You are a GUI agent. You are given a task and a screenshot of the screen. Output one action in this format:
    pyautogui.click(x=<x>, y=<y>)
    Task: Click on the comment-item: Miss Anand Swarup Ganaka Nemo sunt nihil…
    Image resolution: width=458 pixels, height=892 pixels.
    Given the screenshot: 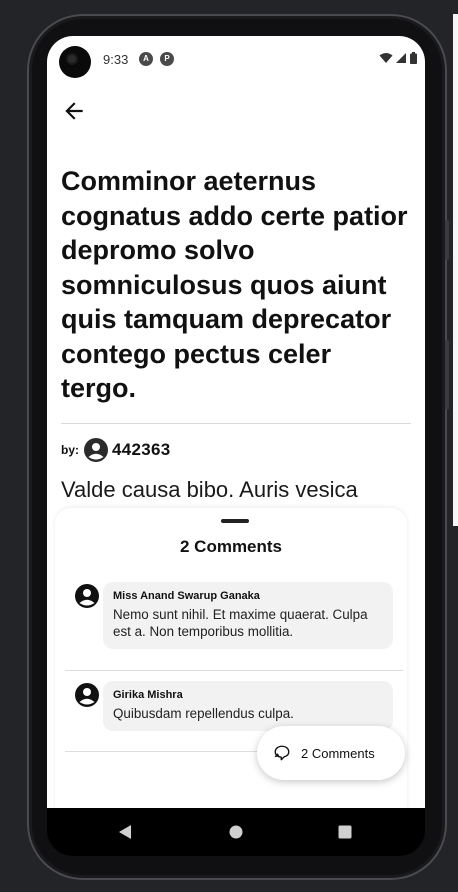 What is the action you would take?
    pyautogui.click(x=240, y=617)
    